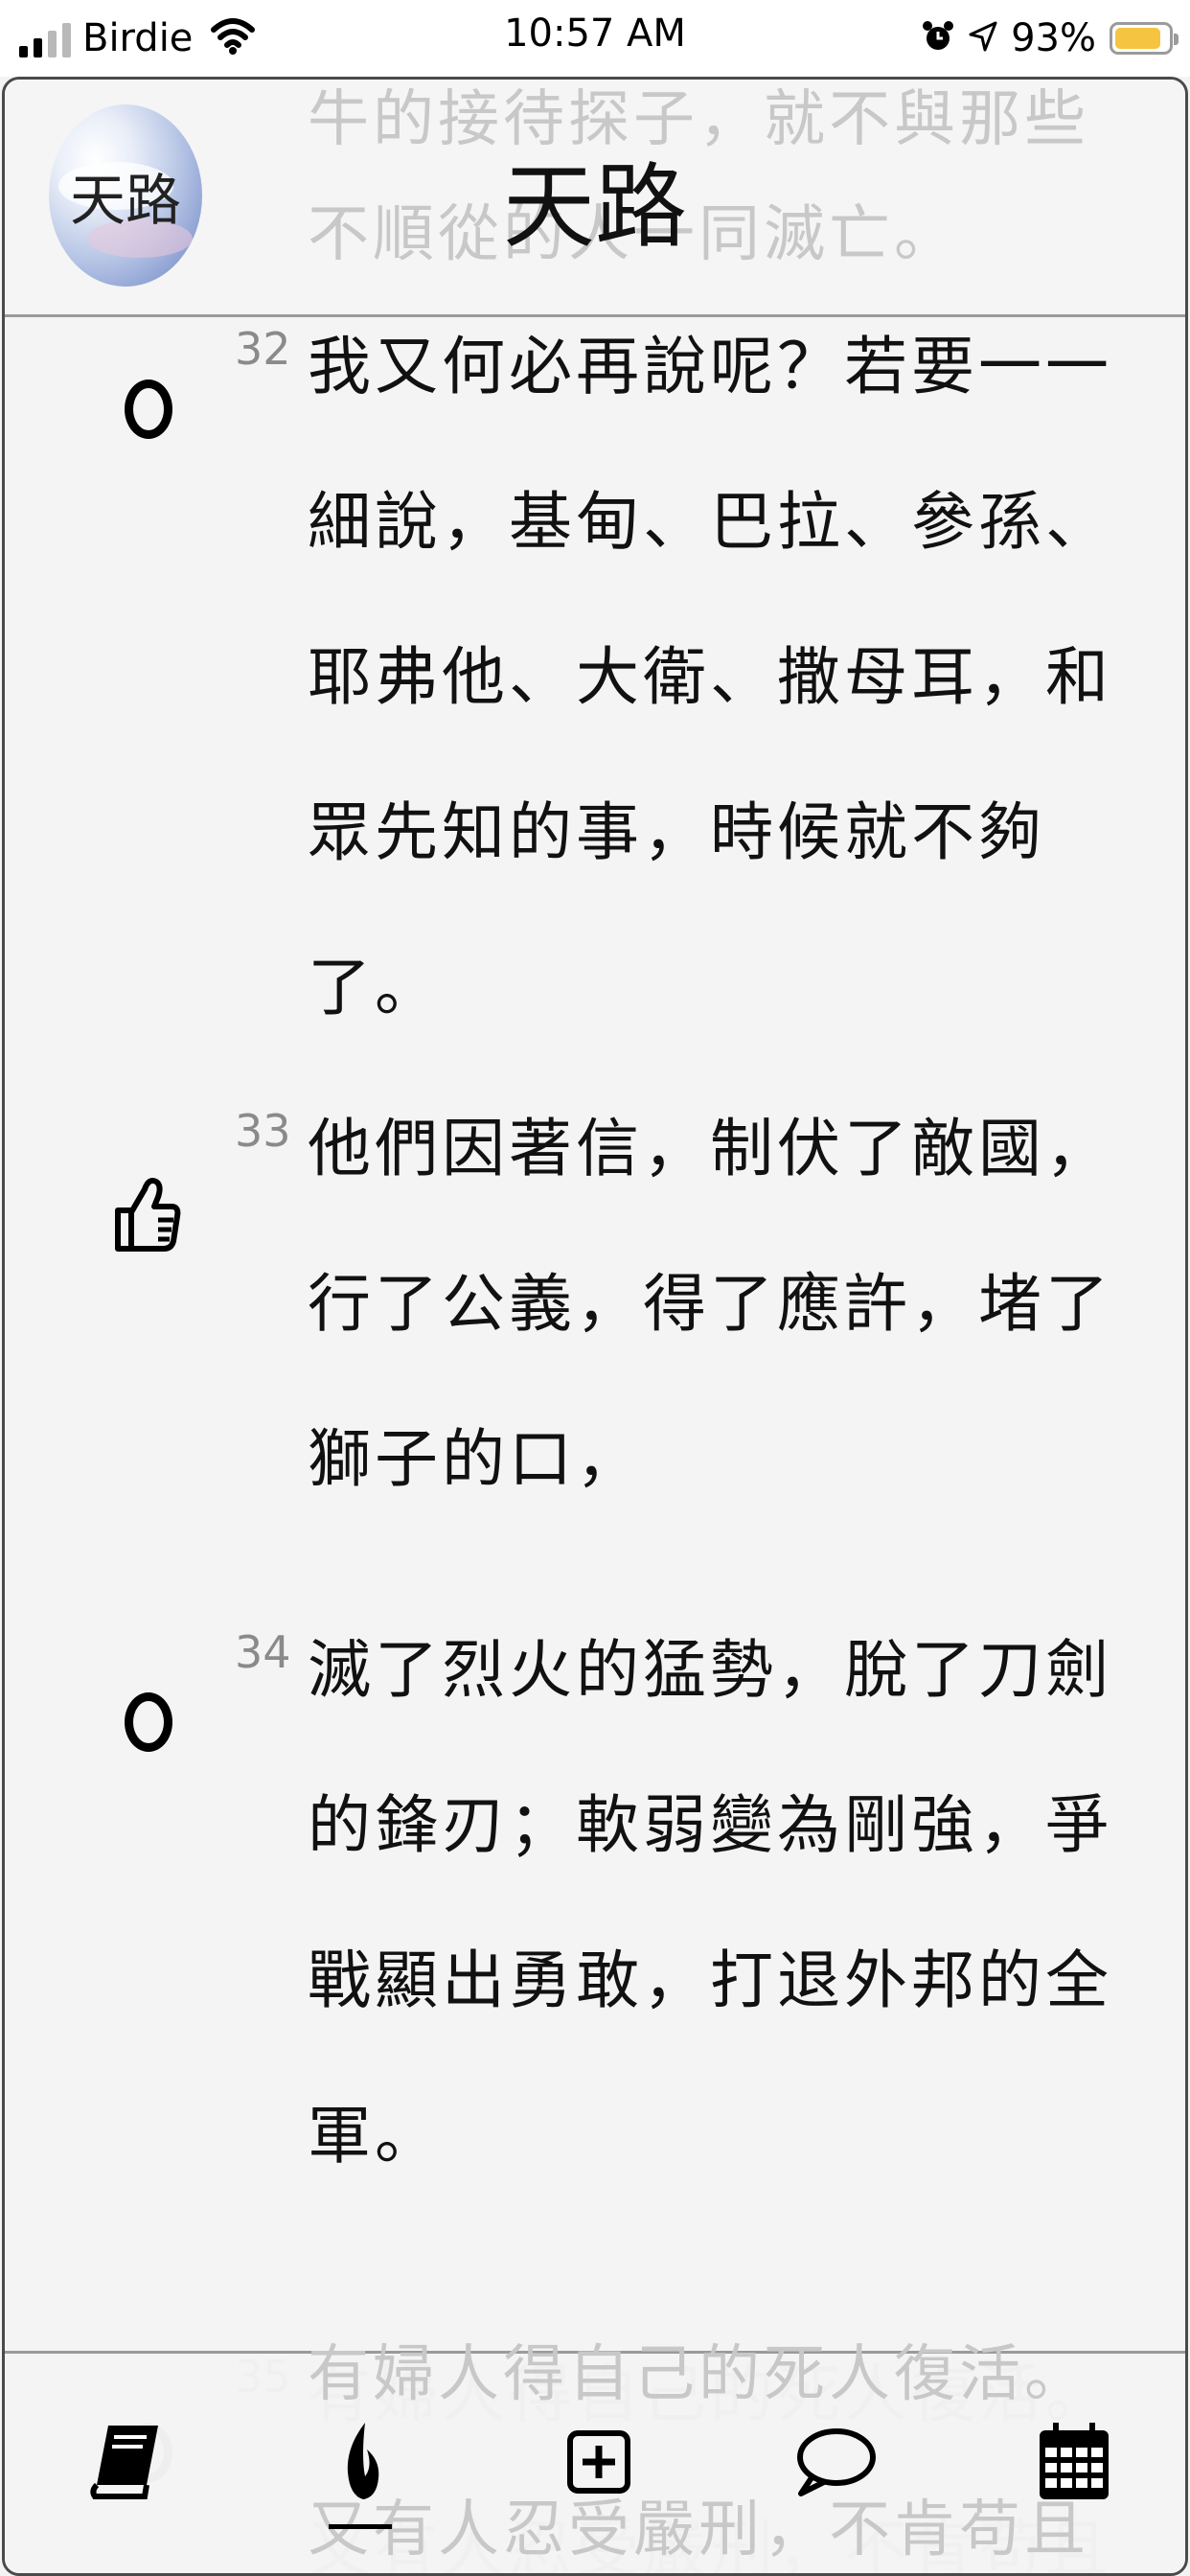 The image size is (1190, 2576). Describe the element at coordinates (263, 1652) in the screenshot. I see `verse-number: 34` at that location.